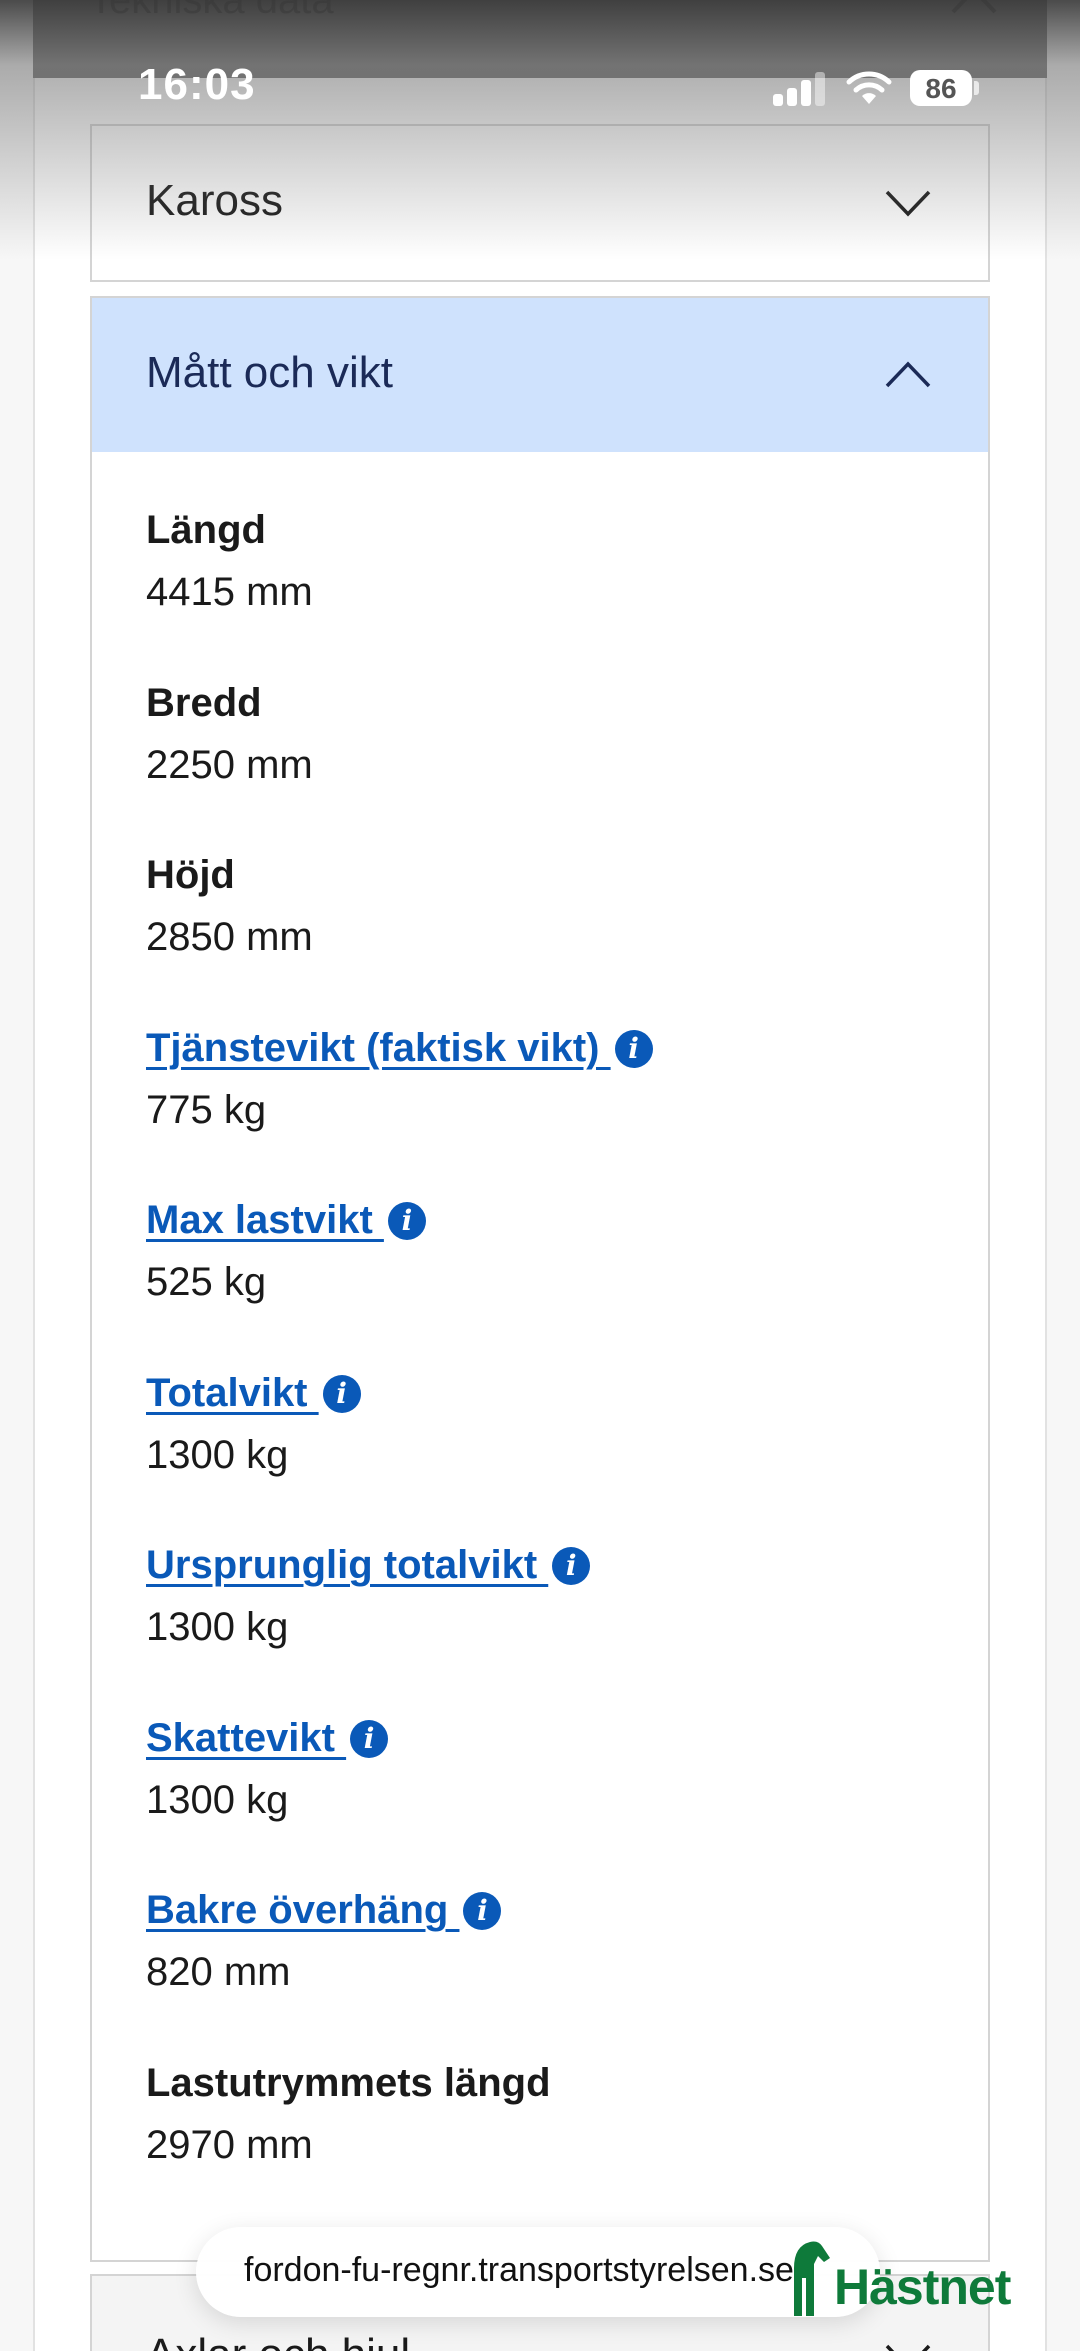  Describe the element at coordinates (546, 1449) in the screenshot. I see `field-totalvikt: Totalvikt i 1300 kg` at that location.